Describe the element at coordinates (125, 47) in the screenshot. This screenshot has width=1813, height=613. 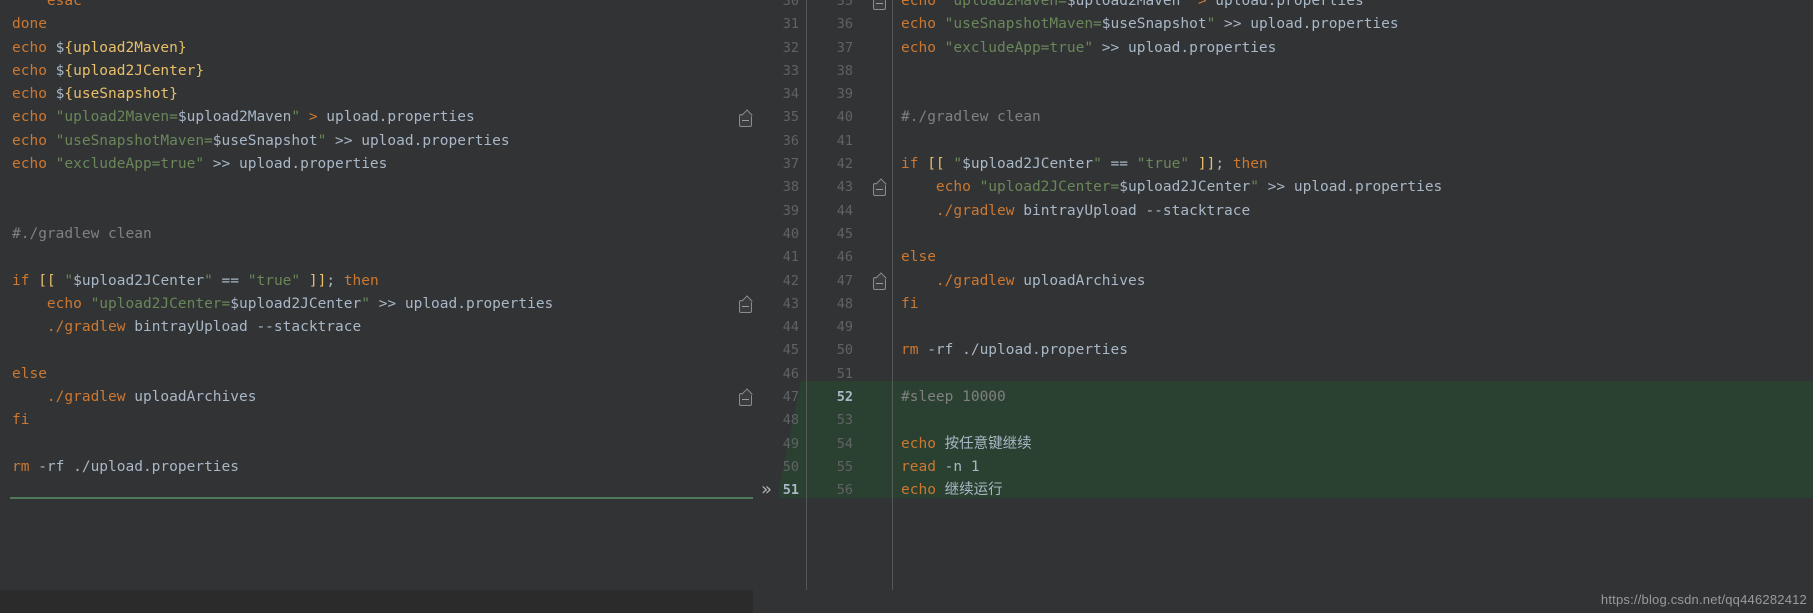
I see `code-token: {upload2Maven}` at that location.